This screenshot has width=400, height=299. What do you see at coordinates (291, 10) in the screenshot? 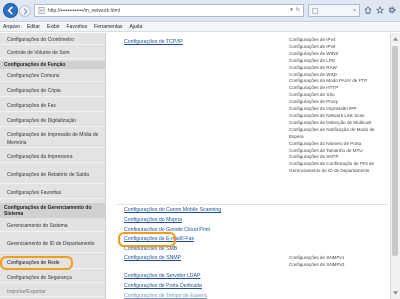
I see `search-dropdown-icon: ▾` at bounding box center [291, 10].